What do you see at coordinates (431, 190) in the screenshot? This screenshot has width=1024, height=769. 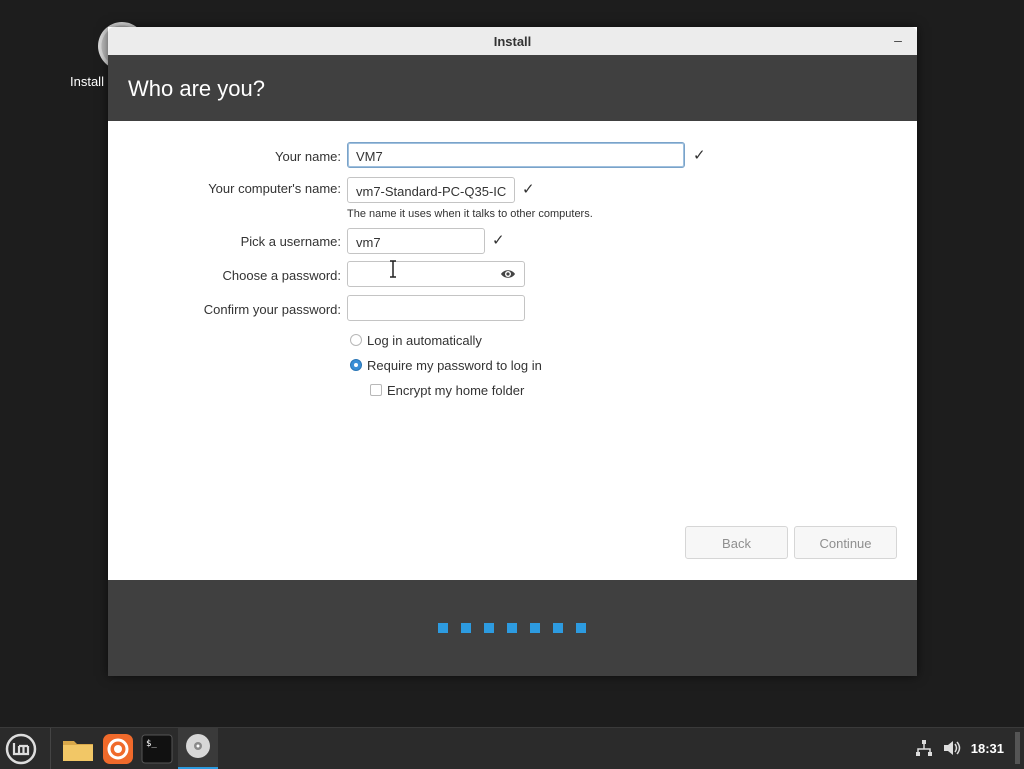 I see `computer-name-field: vm7-Standard-PC-Q35-IC` at bounding box center [431, 190].